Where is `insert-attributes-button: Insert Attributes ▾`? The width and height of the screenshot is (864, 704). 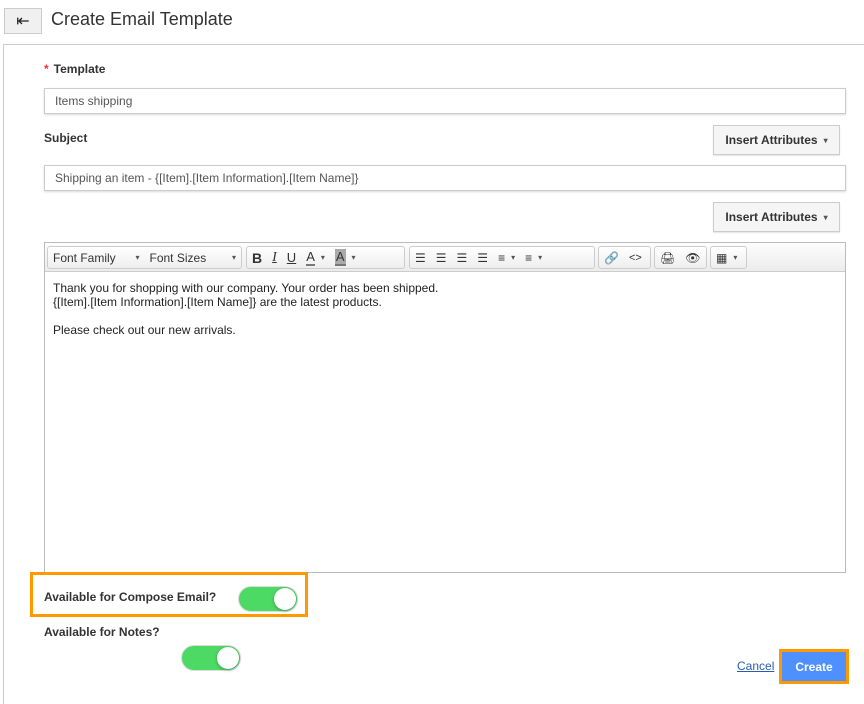
insert-attributes-button: Insert Attributes ▾ is located at coordinates (776, 140).